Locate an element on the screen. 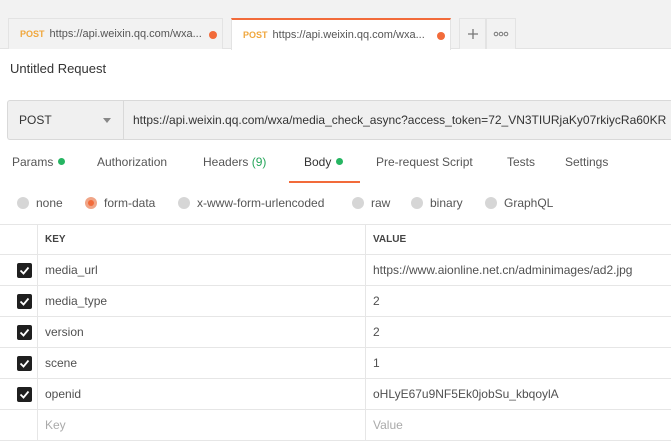 The height and width of the screenshot is (447, 671). radio-none: none is located at coordinates (40, 203).